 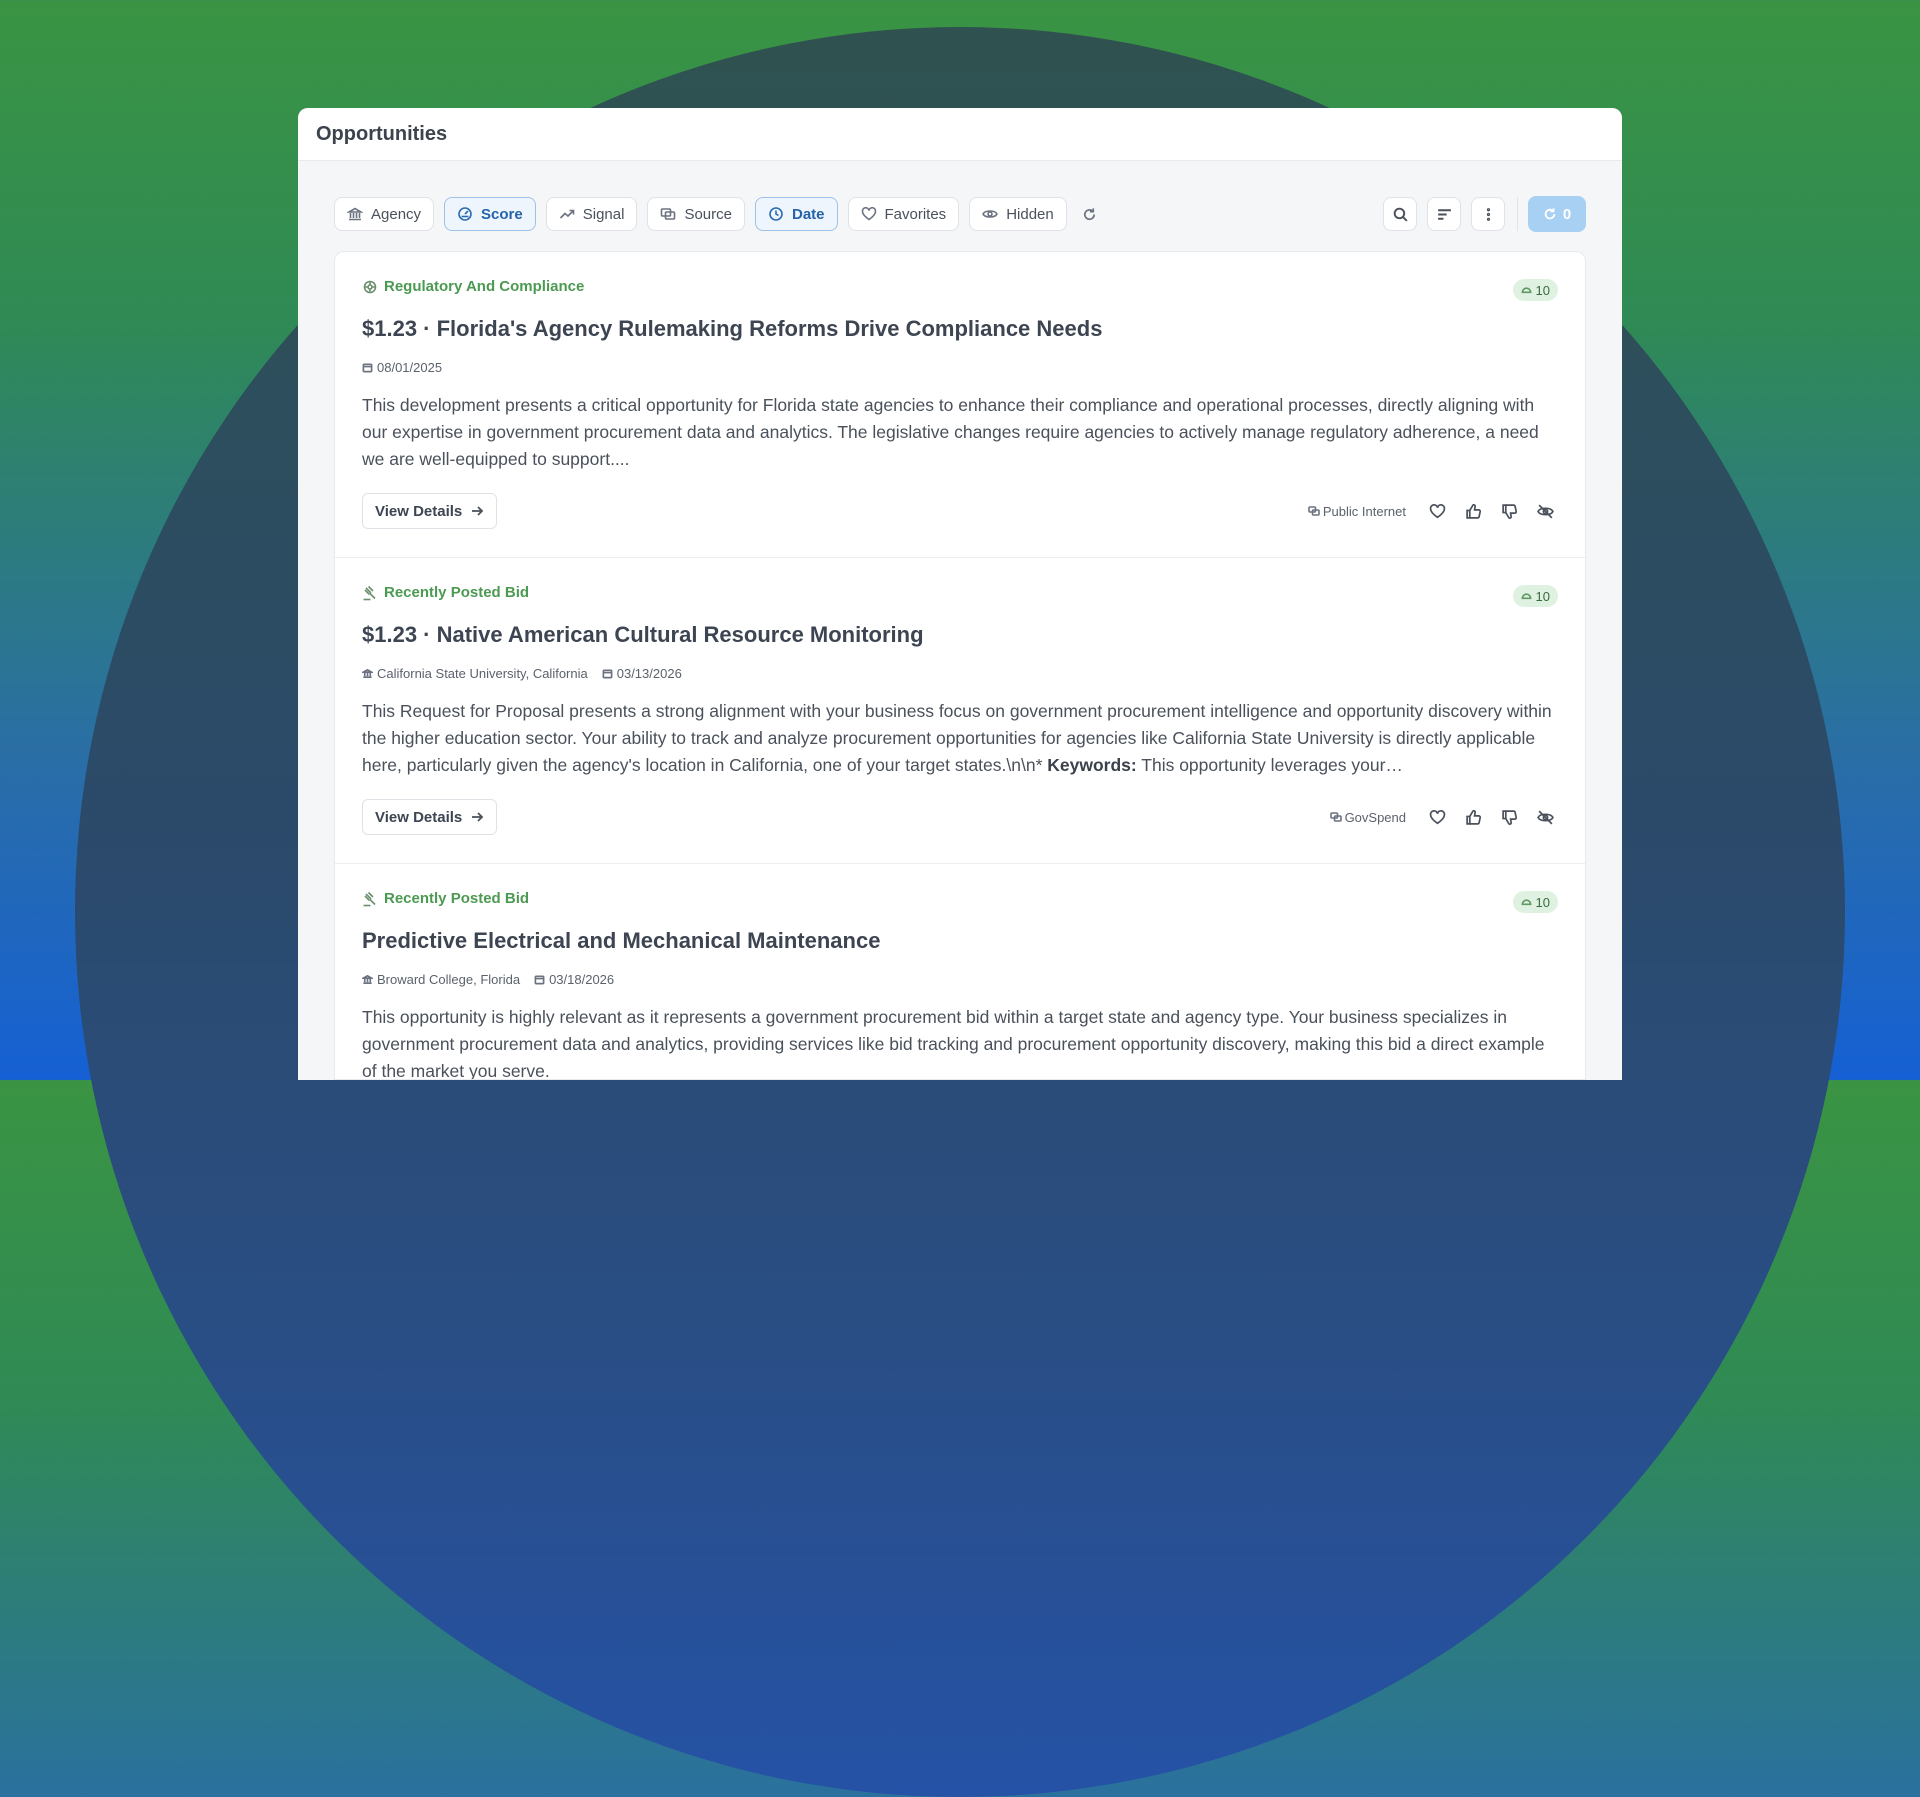 What do you see at coordinates (603, 214) in the screenshot?
I see `filter-signal-label: Signal` at bounding box center [603, 214].